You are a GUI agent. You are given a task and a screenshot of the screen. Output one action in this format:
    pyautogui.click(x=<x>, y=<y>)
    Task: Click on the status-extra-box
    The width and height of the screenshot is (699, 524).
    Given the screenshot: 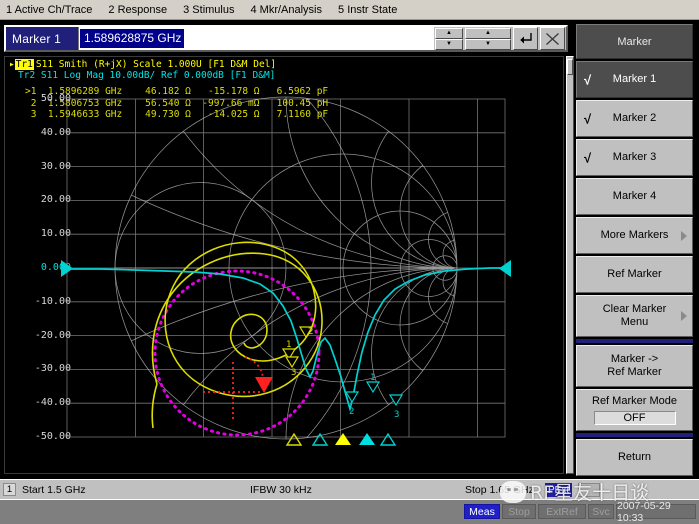 What is the action you would take?
    pyautogui.click(x=589, y=490)
    